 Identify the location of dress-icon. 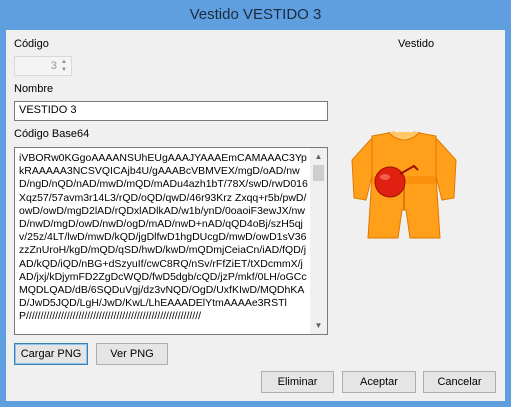
(404, 185).